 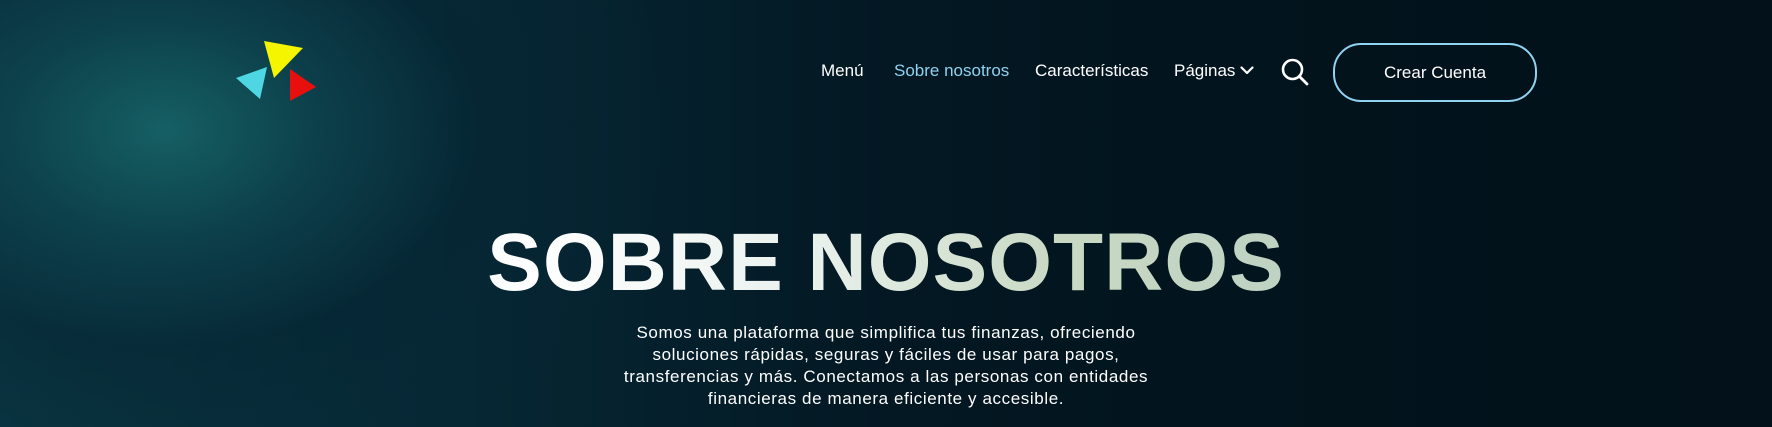 I want to click on search-button, so click(x=1295, y=72).